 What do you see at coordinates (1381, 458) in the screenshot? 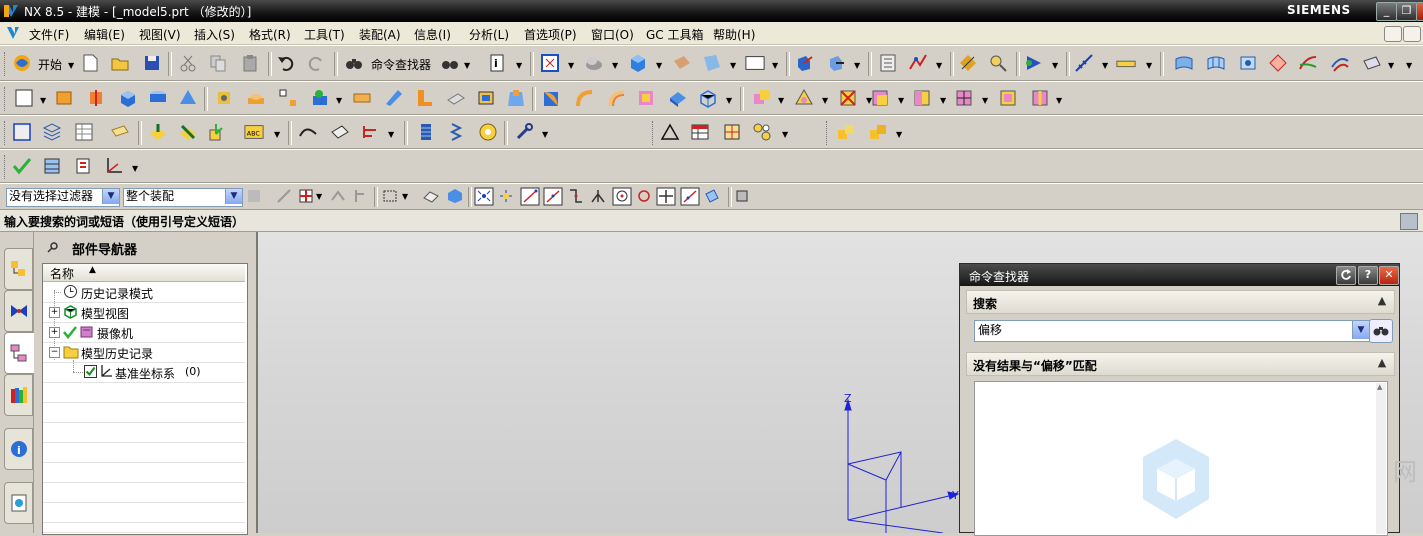
I see `results-scrollbar: ▲` at bounding box center [1381, 458].